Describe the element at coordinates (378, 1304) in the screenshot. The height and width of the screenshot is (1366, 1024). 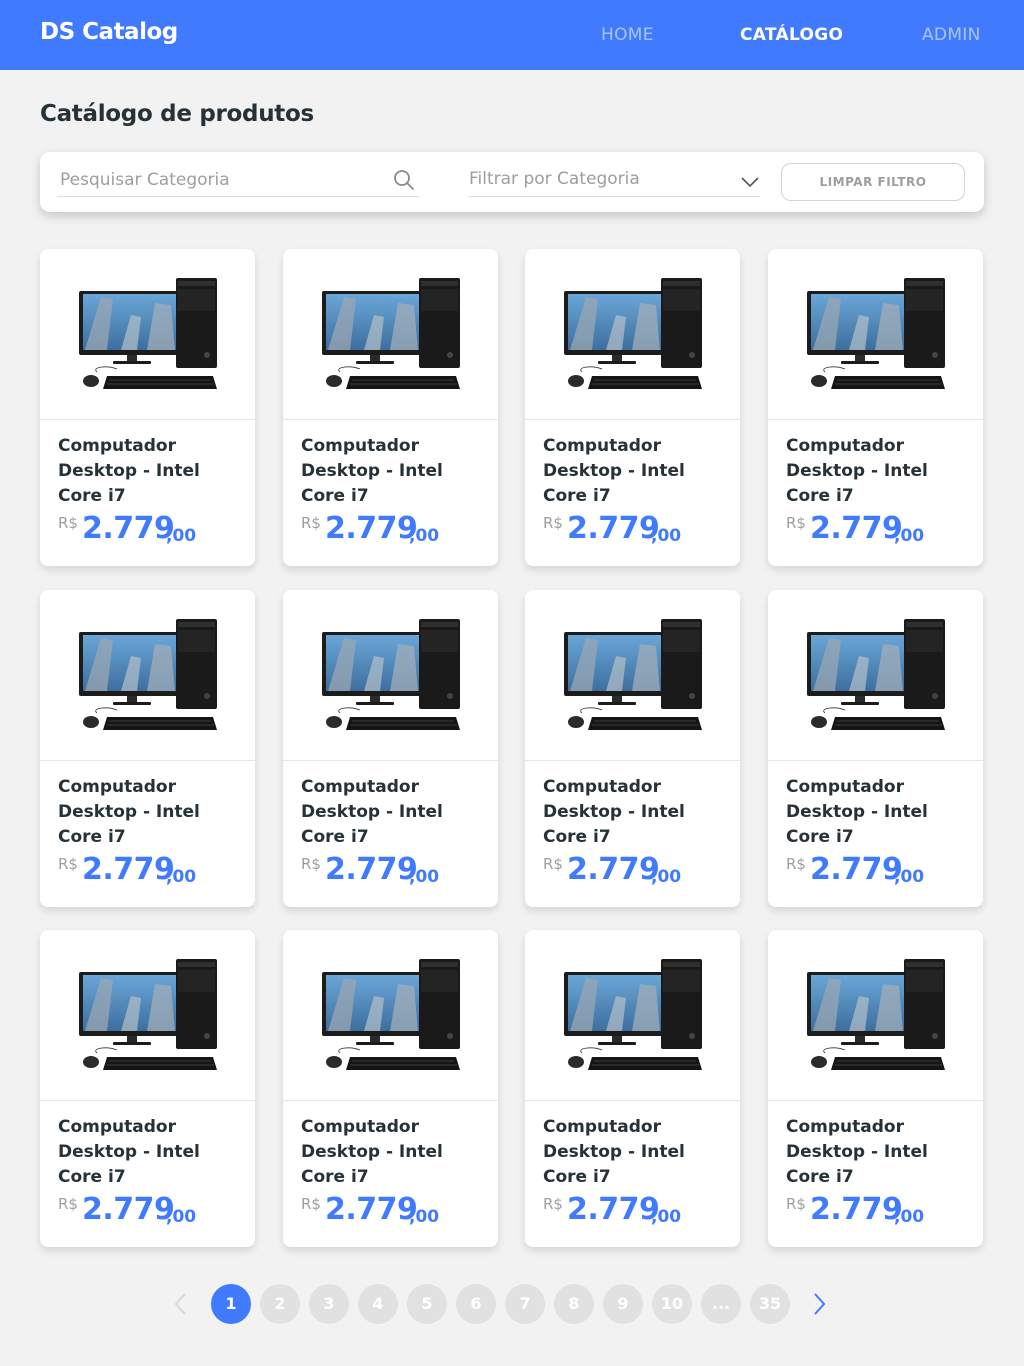
I see `pagination-page: 4` at that location.